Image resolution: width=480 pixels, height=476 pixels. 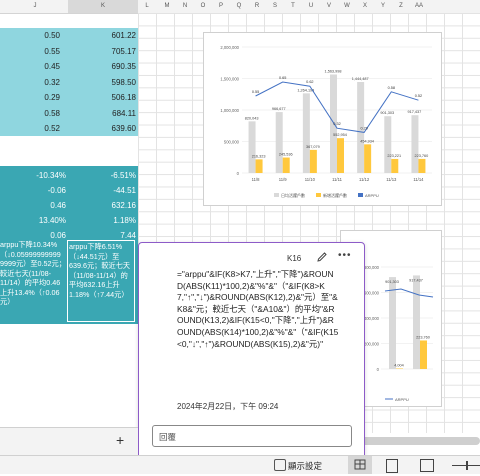 I want to click on table-cell-k: 598.50, so click(x=124, y=82).